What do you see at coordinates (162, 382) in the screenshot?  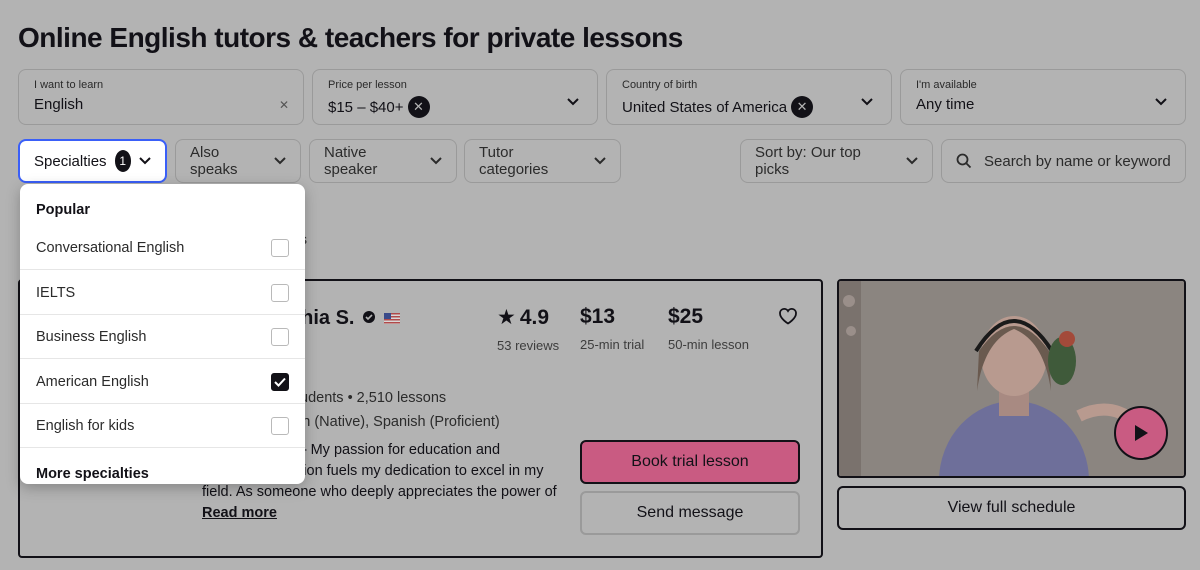 I see `specialty-option: American English` at bounding box center [162, 382].